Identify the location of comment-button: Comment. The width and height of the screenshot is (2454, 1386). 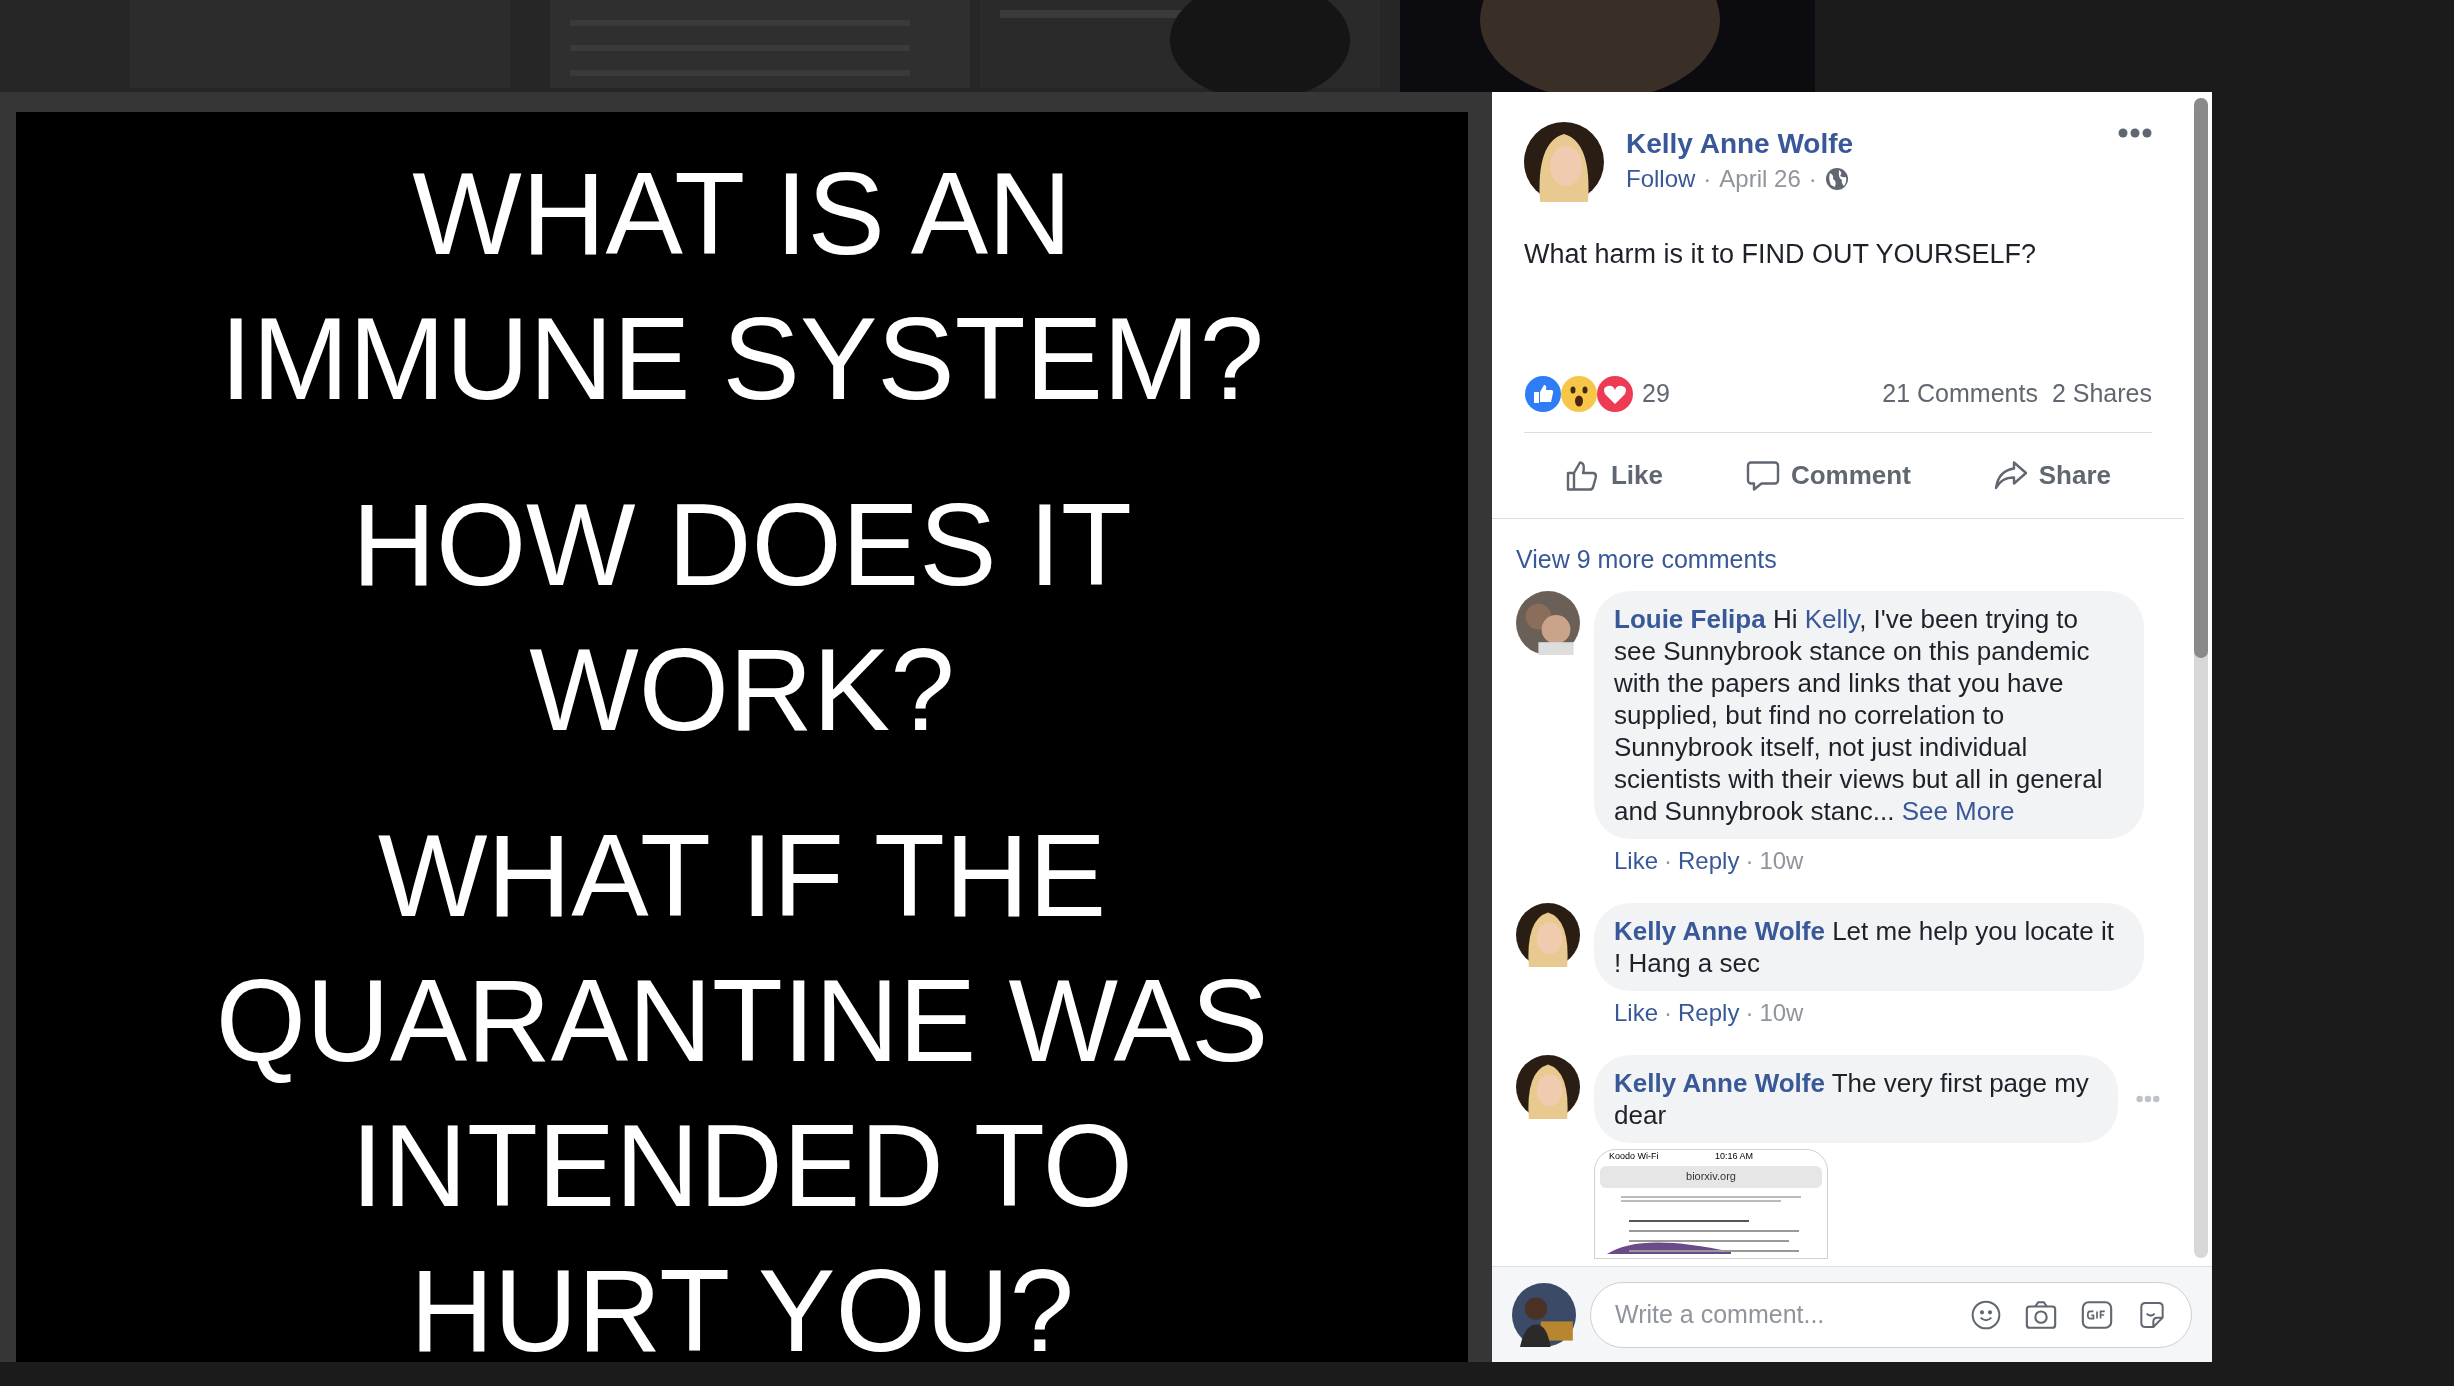
(1827, 475).